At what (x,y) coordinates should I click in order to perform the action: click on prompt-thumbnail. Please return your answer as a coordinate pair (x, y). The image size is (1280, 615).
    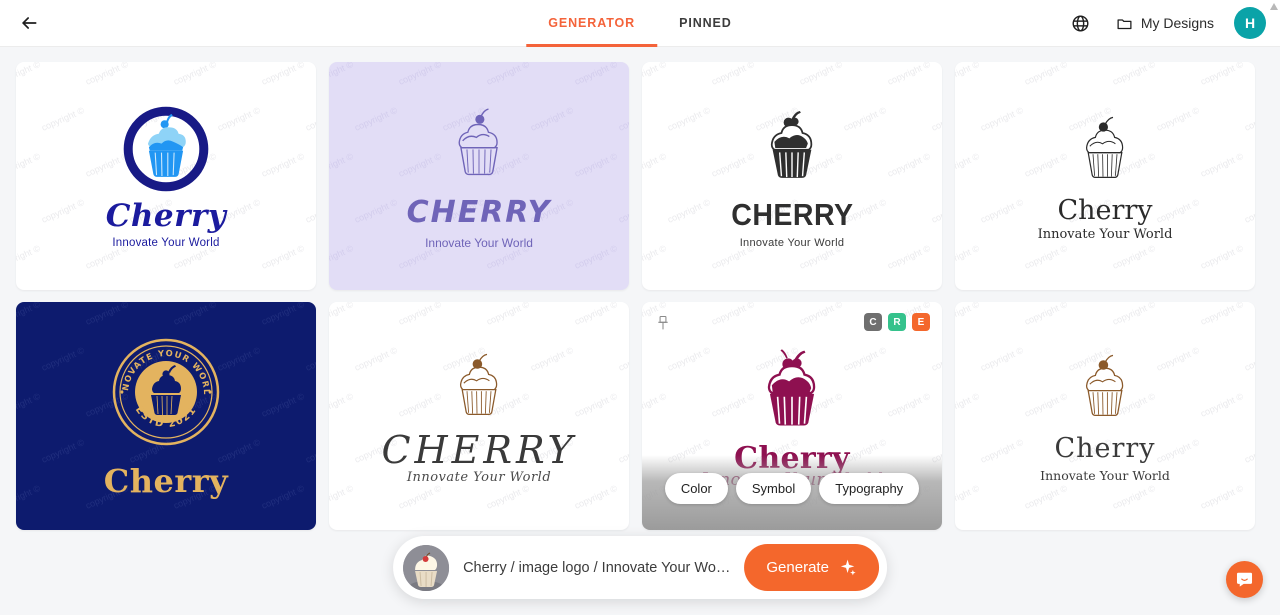
    Looking at the image, I should click on (426, 567).